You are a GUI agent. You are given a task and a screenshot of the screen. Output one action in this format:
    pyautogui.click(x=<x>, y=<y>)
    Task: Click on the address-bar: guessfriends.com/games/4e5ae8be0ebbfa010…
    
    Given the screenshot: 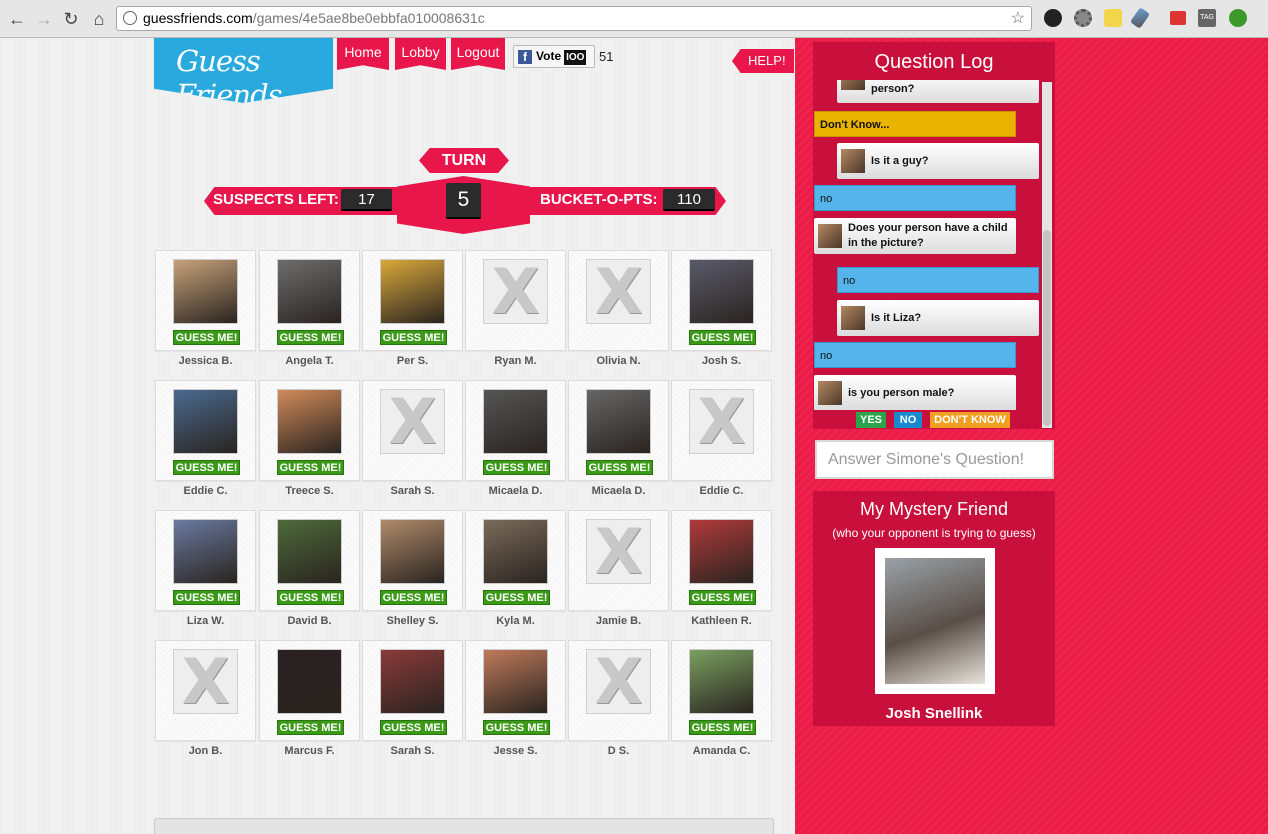 What is the action you would take?
    pyautogui.click(x=574, y=18)
    